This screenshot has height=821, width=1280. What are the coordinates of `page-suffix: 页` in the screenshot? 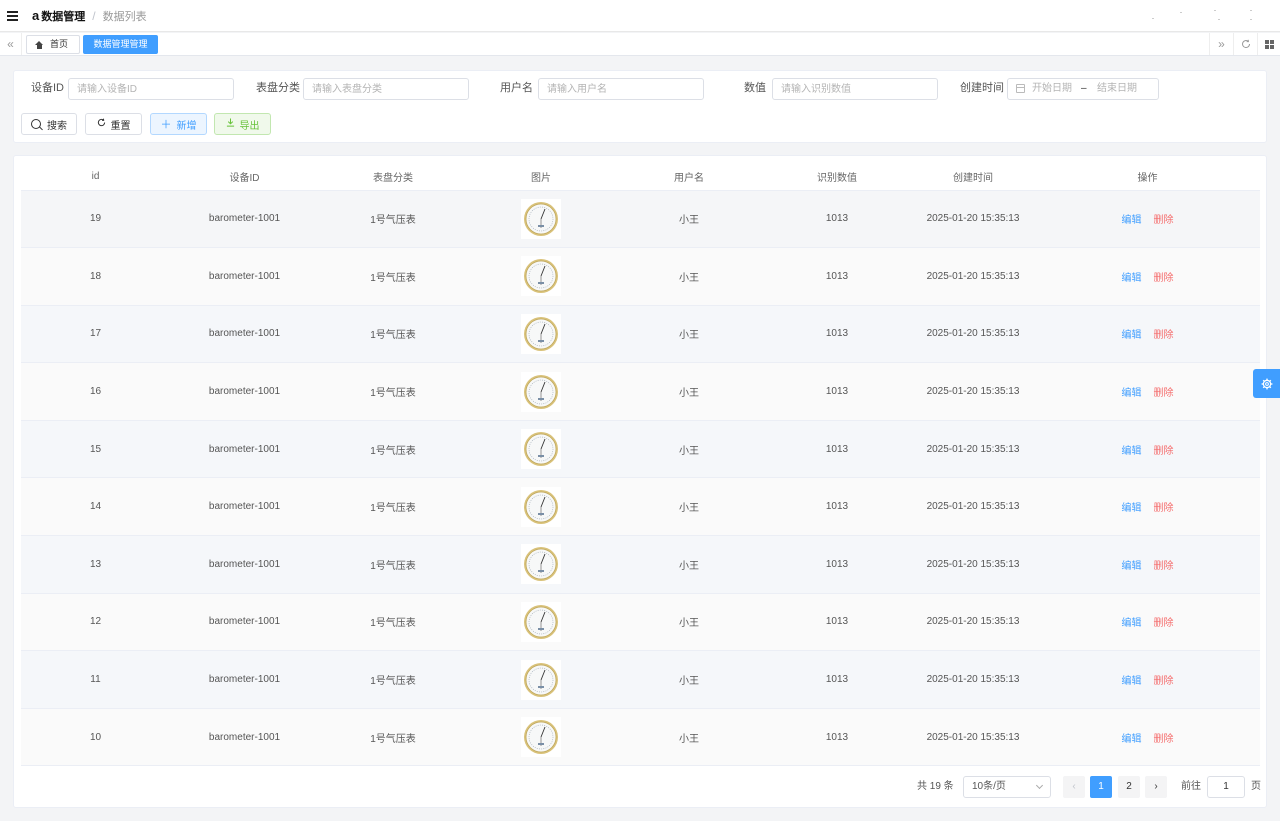 It's located at (1256, 786).